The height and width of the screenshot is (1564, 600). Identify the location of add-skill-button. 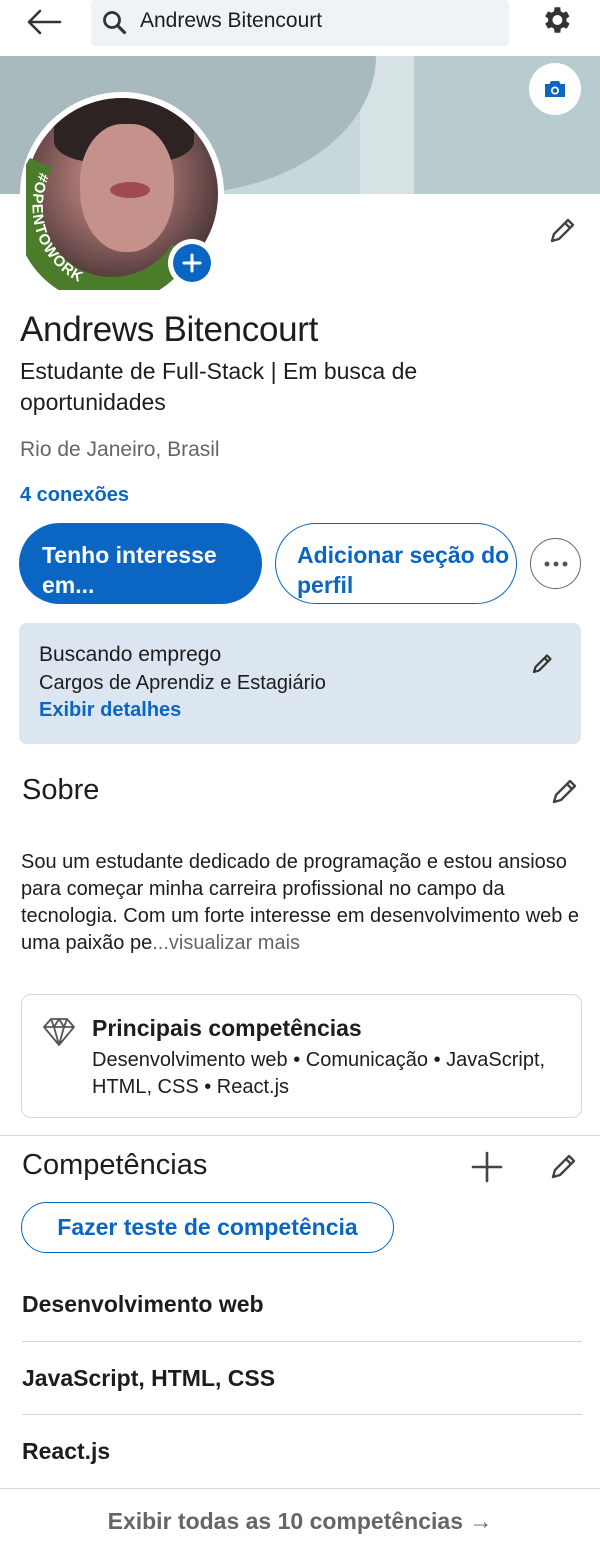
(487, 1167).